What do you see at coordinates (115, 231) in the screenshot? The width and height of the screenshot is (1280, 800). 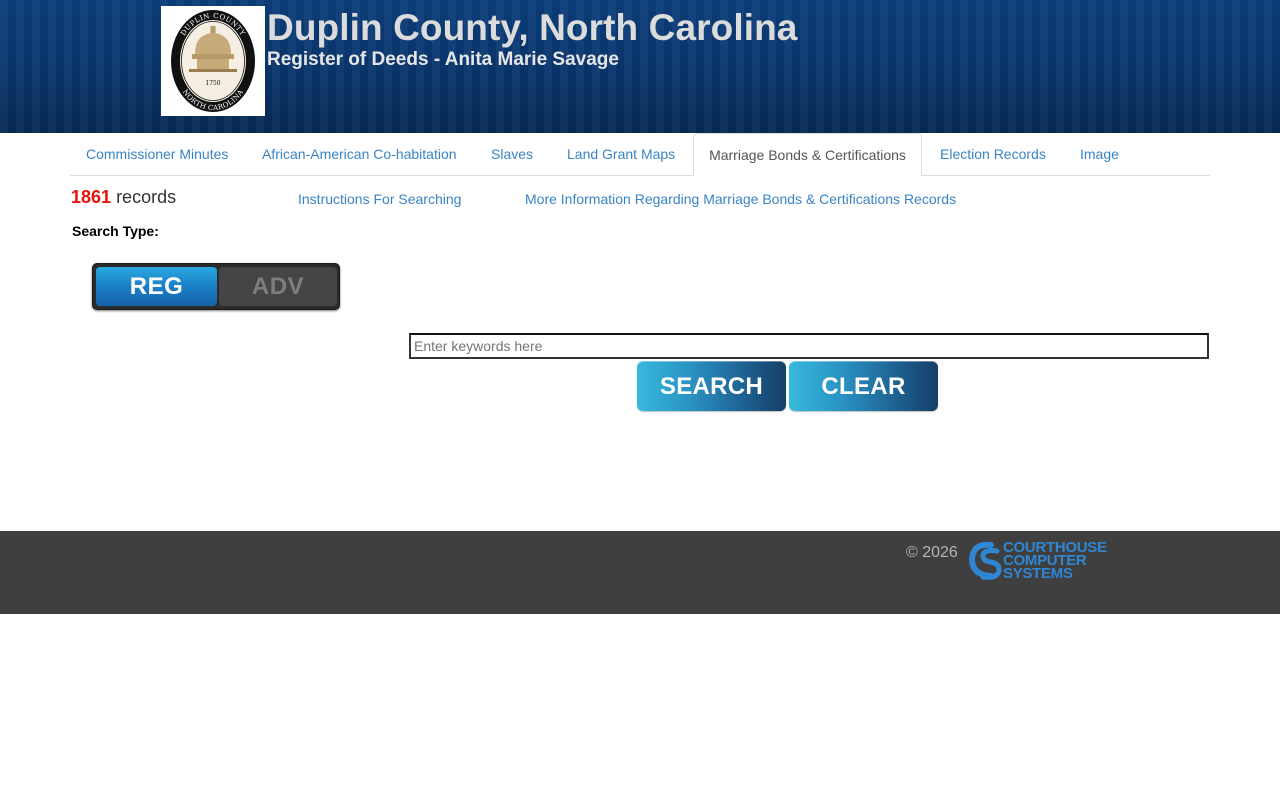 I see `search-type-label: Search Type:` at bounding box center [115, 231].